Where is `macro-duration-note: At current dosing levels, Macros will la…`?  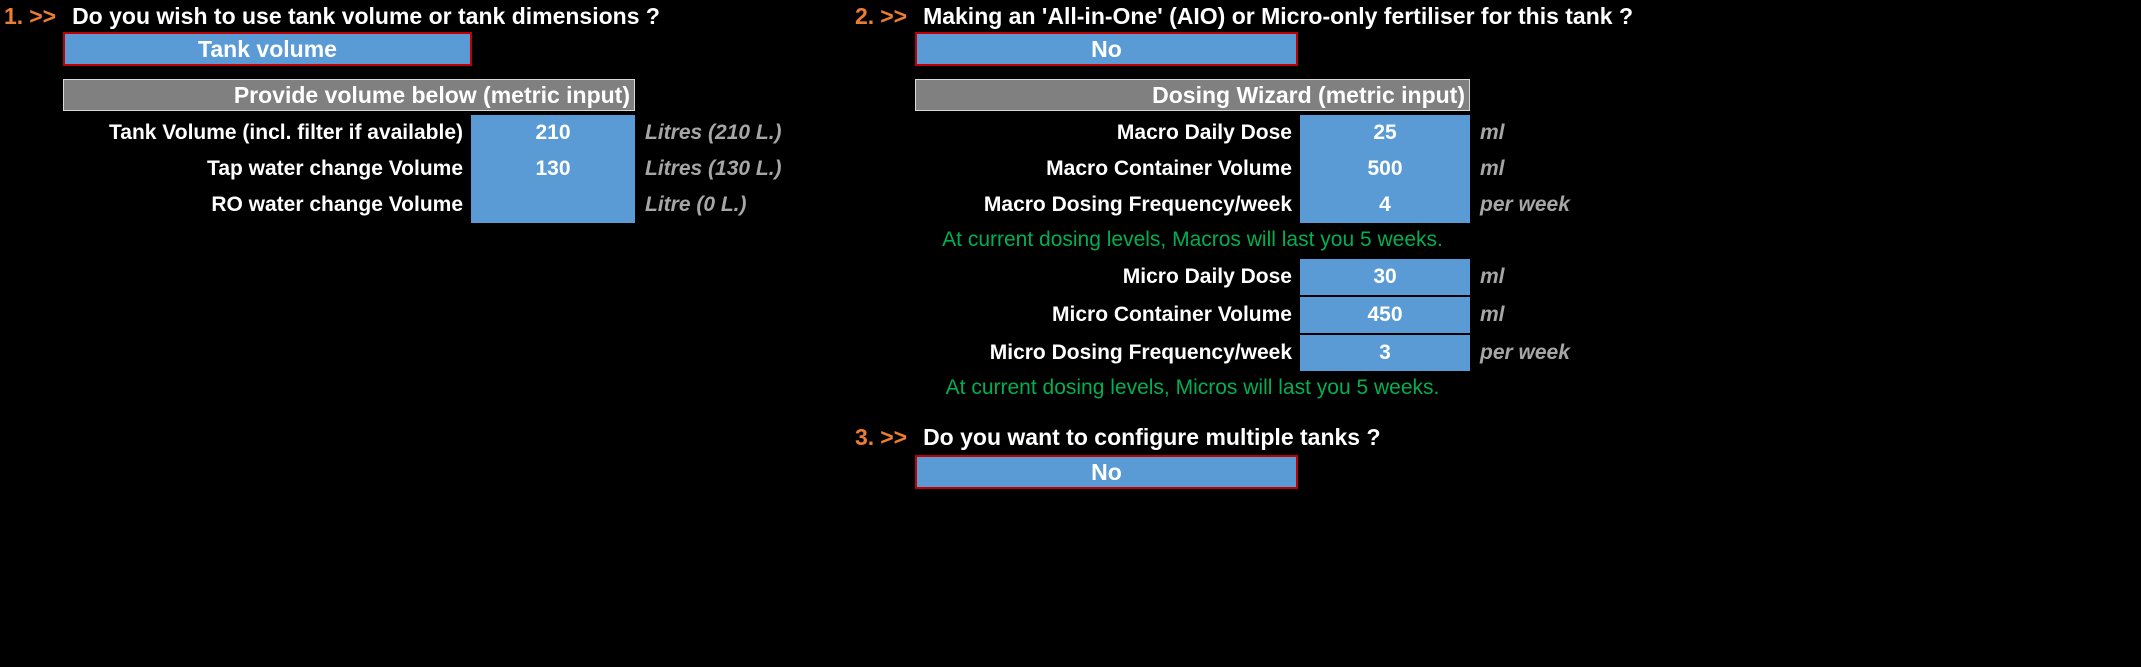 macro-duration-note: At current dosing levels, Macros will la… is located at coordinates (1192, 239).